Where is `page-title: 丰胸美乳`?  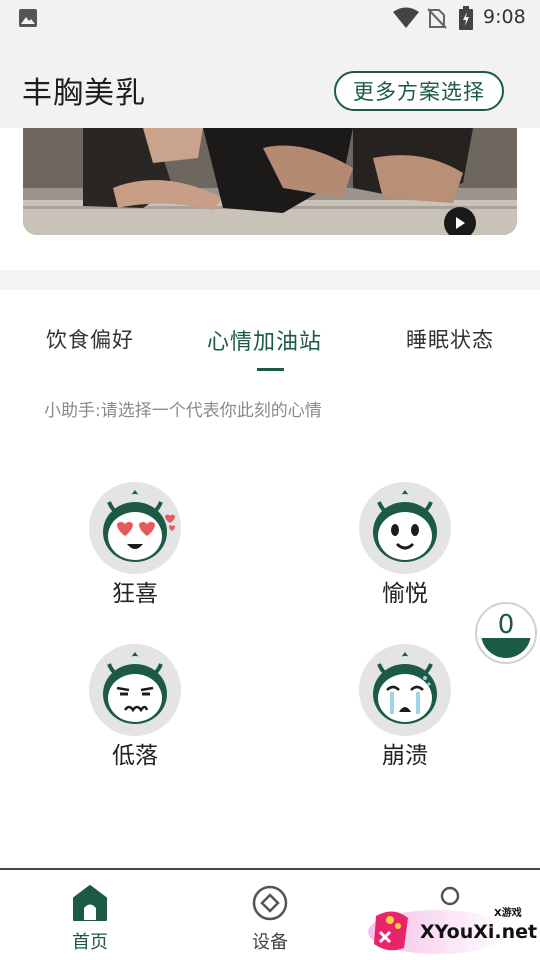
page-title: 丰胸美乳 is located at coordinates (84, 93).